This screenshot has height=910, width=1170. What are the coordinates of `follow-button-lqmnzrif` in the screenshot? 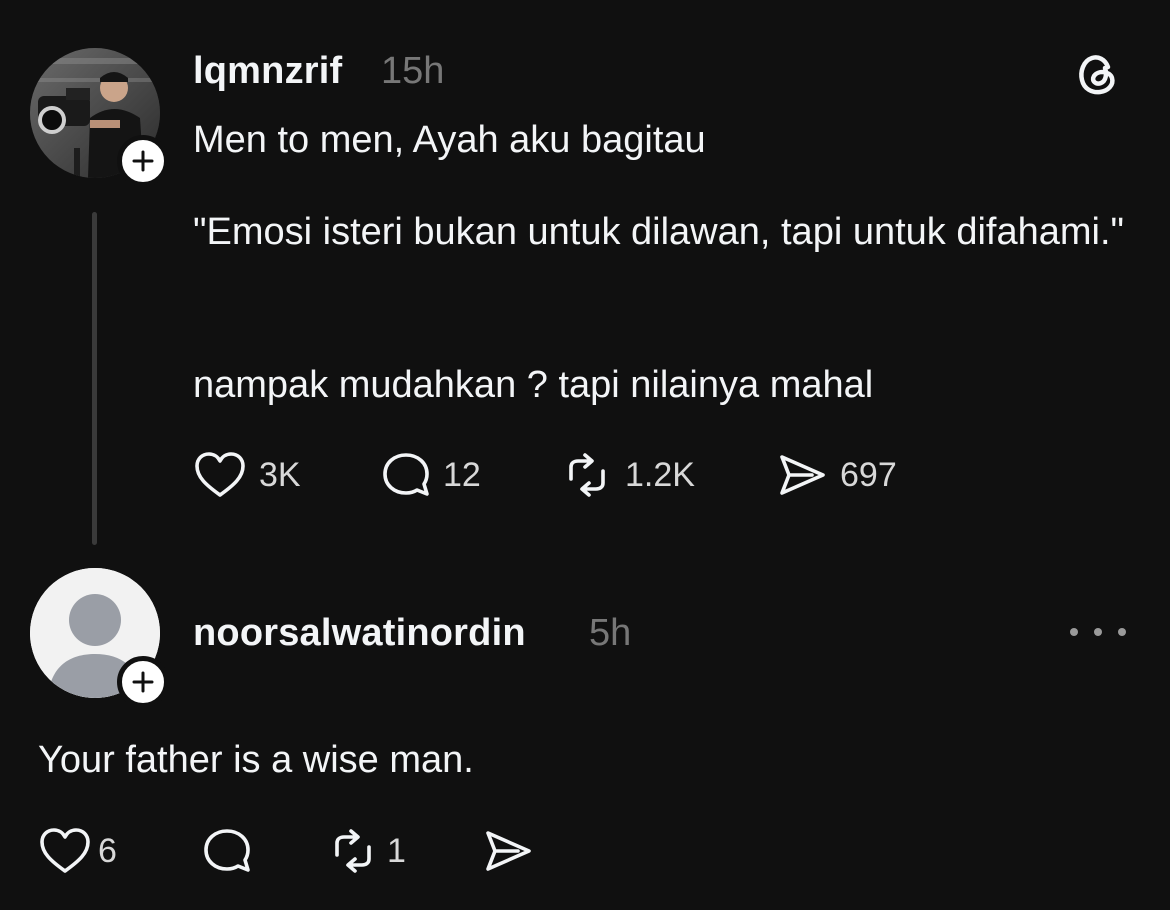 It's located at (143, 161).